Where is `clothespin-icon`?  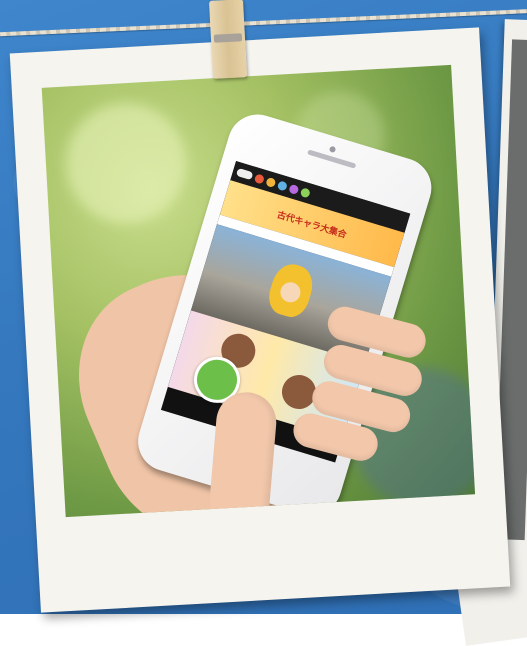 clothespin-icon is located at coordinates (228, 39).